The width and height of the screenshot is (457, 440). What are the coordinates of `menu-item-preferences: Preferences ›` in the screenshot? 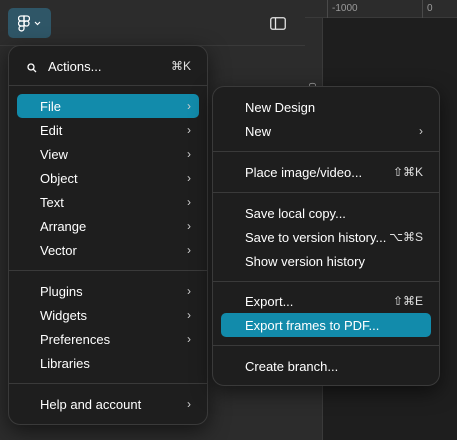 It's located at (108, 339).